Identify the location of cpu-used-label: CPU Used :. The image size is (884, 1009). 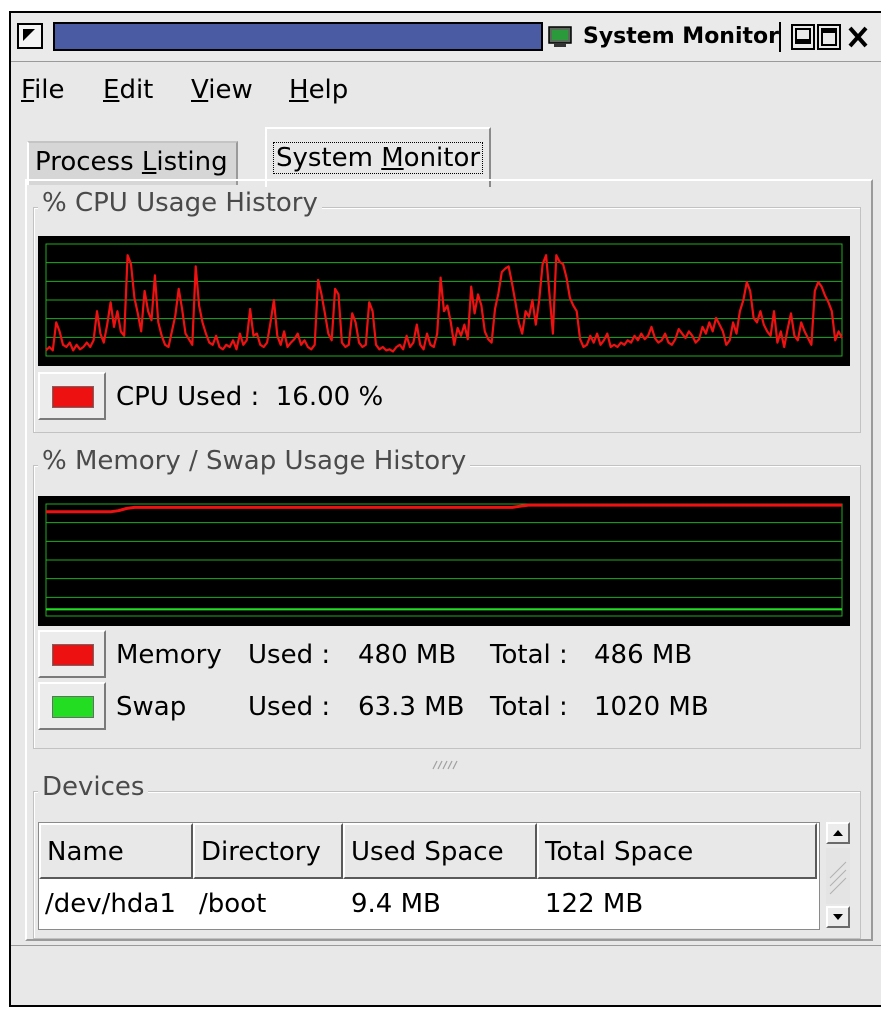
(188, 397).